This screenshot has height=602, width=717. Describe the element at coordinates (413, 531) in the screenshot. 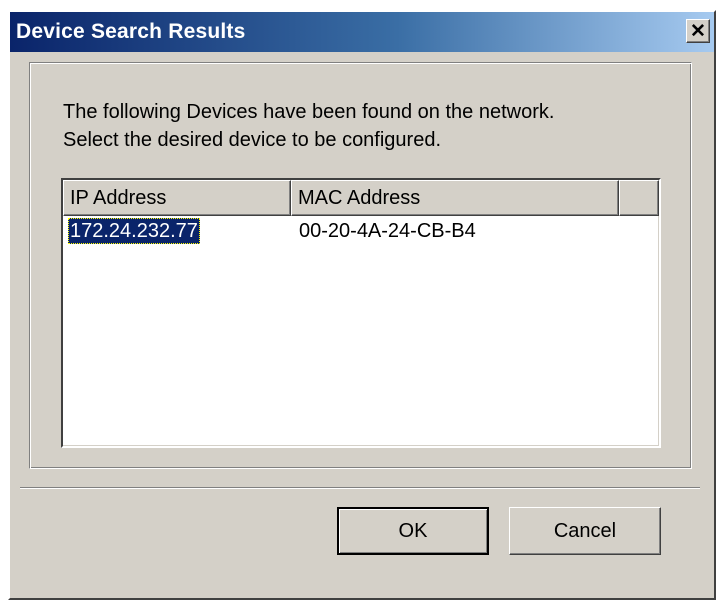

I see `ok-button: OK` at that location.